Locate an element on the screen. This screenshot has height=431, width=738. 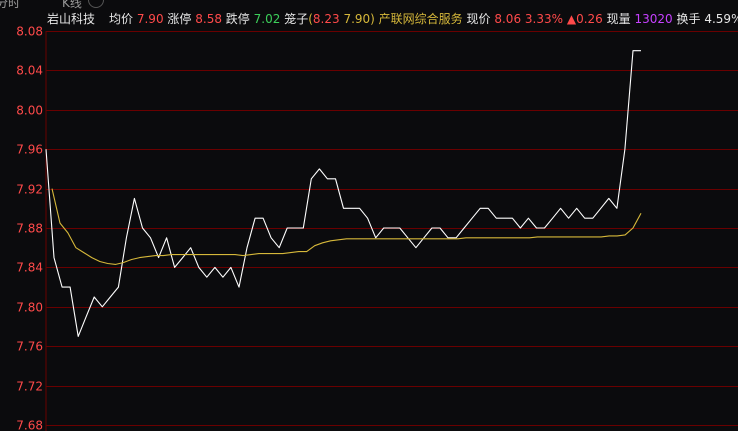
y-tick-label: 8.08 is located at coordinates (29, 32).